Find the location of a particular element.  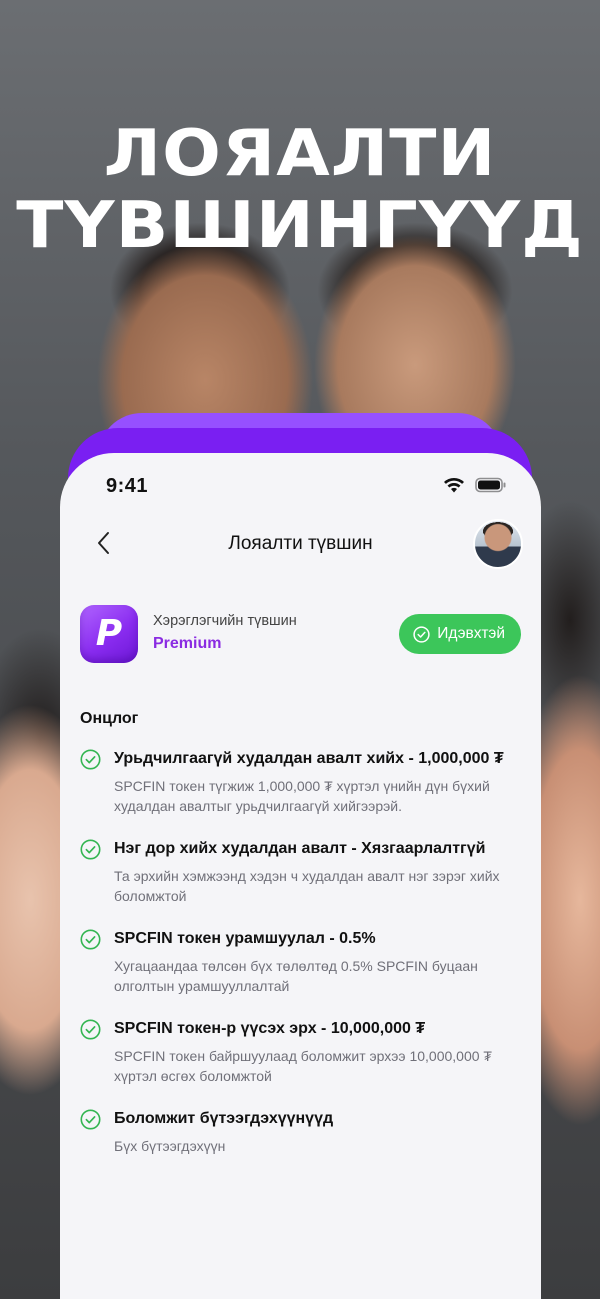

feature-title: SPCFIN токен-р үүсэх эрх - 10,000,000 ₮ is located at coordinates (270, 1028).